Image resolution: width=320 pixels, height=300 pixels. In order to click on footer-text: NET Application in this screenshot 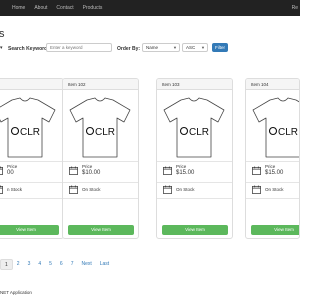, I will do `click(16, 292)`.